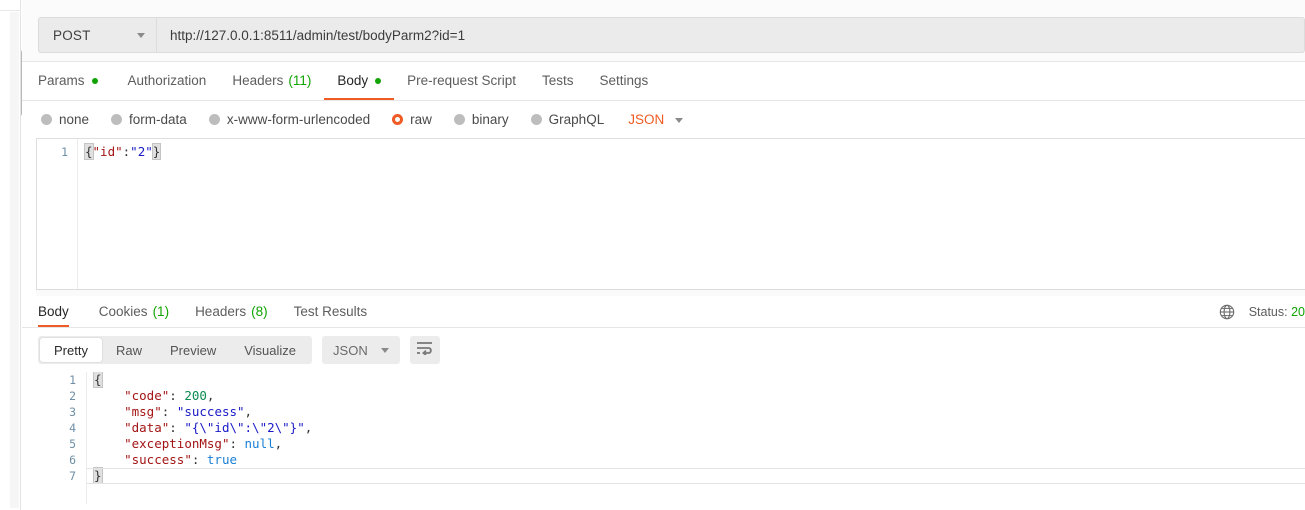 This screenshot has height=510, width=1305. Describe the element at coordinates (98, 475) in the screenshot. I see `json-brace: }` at that location.